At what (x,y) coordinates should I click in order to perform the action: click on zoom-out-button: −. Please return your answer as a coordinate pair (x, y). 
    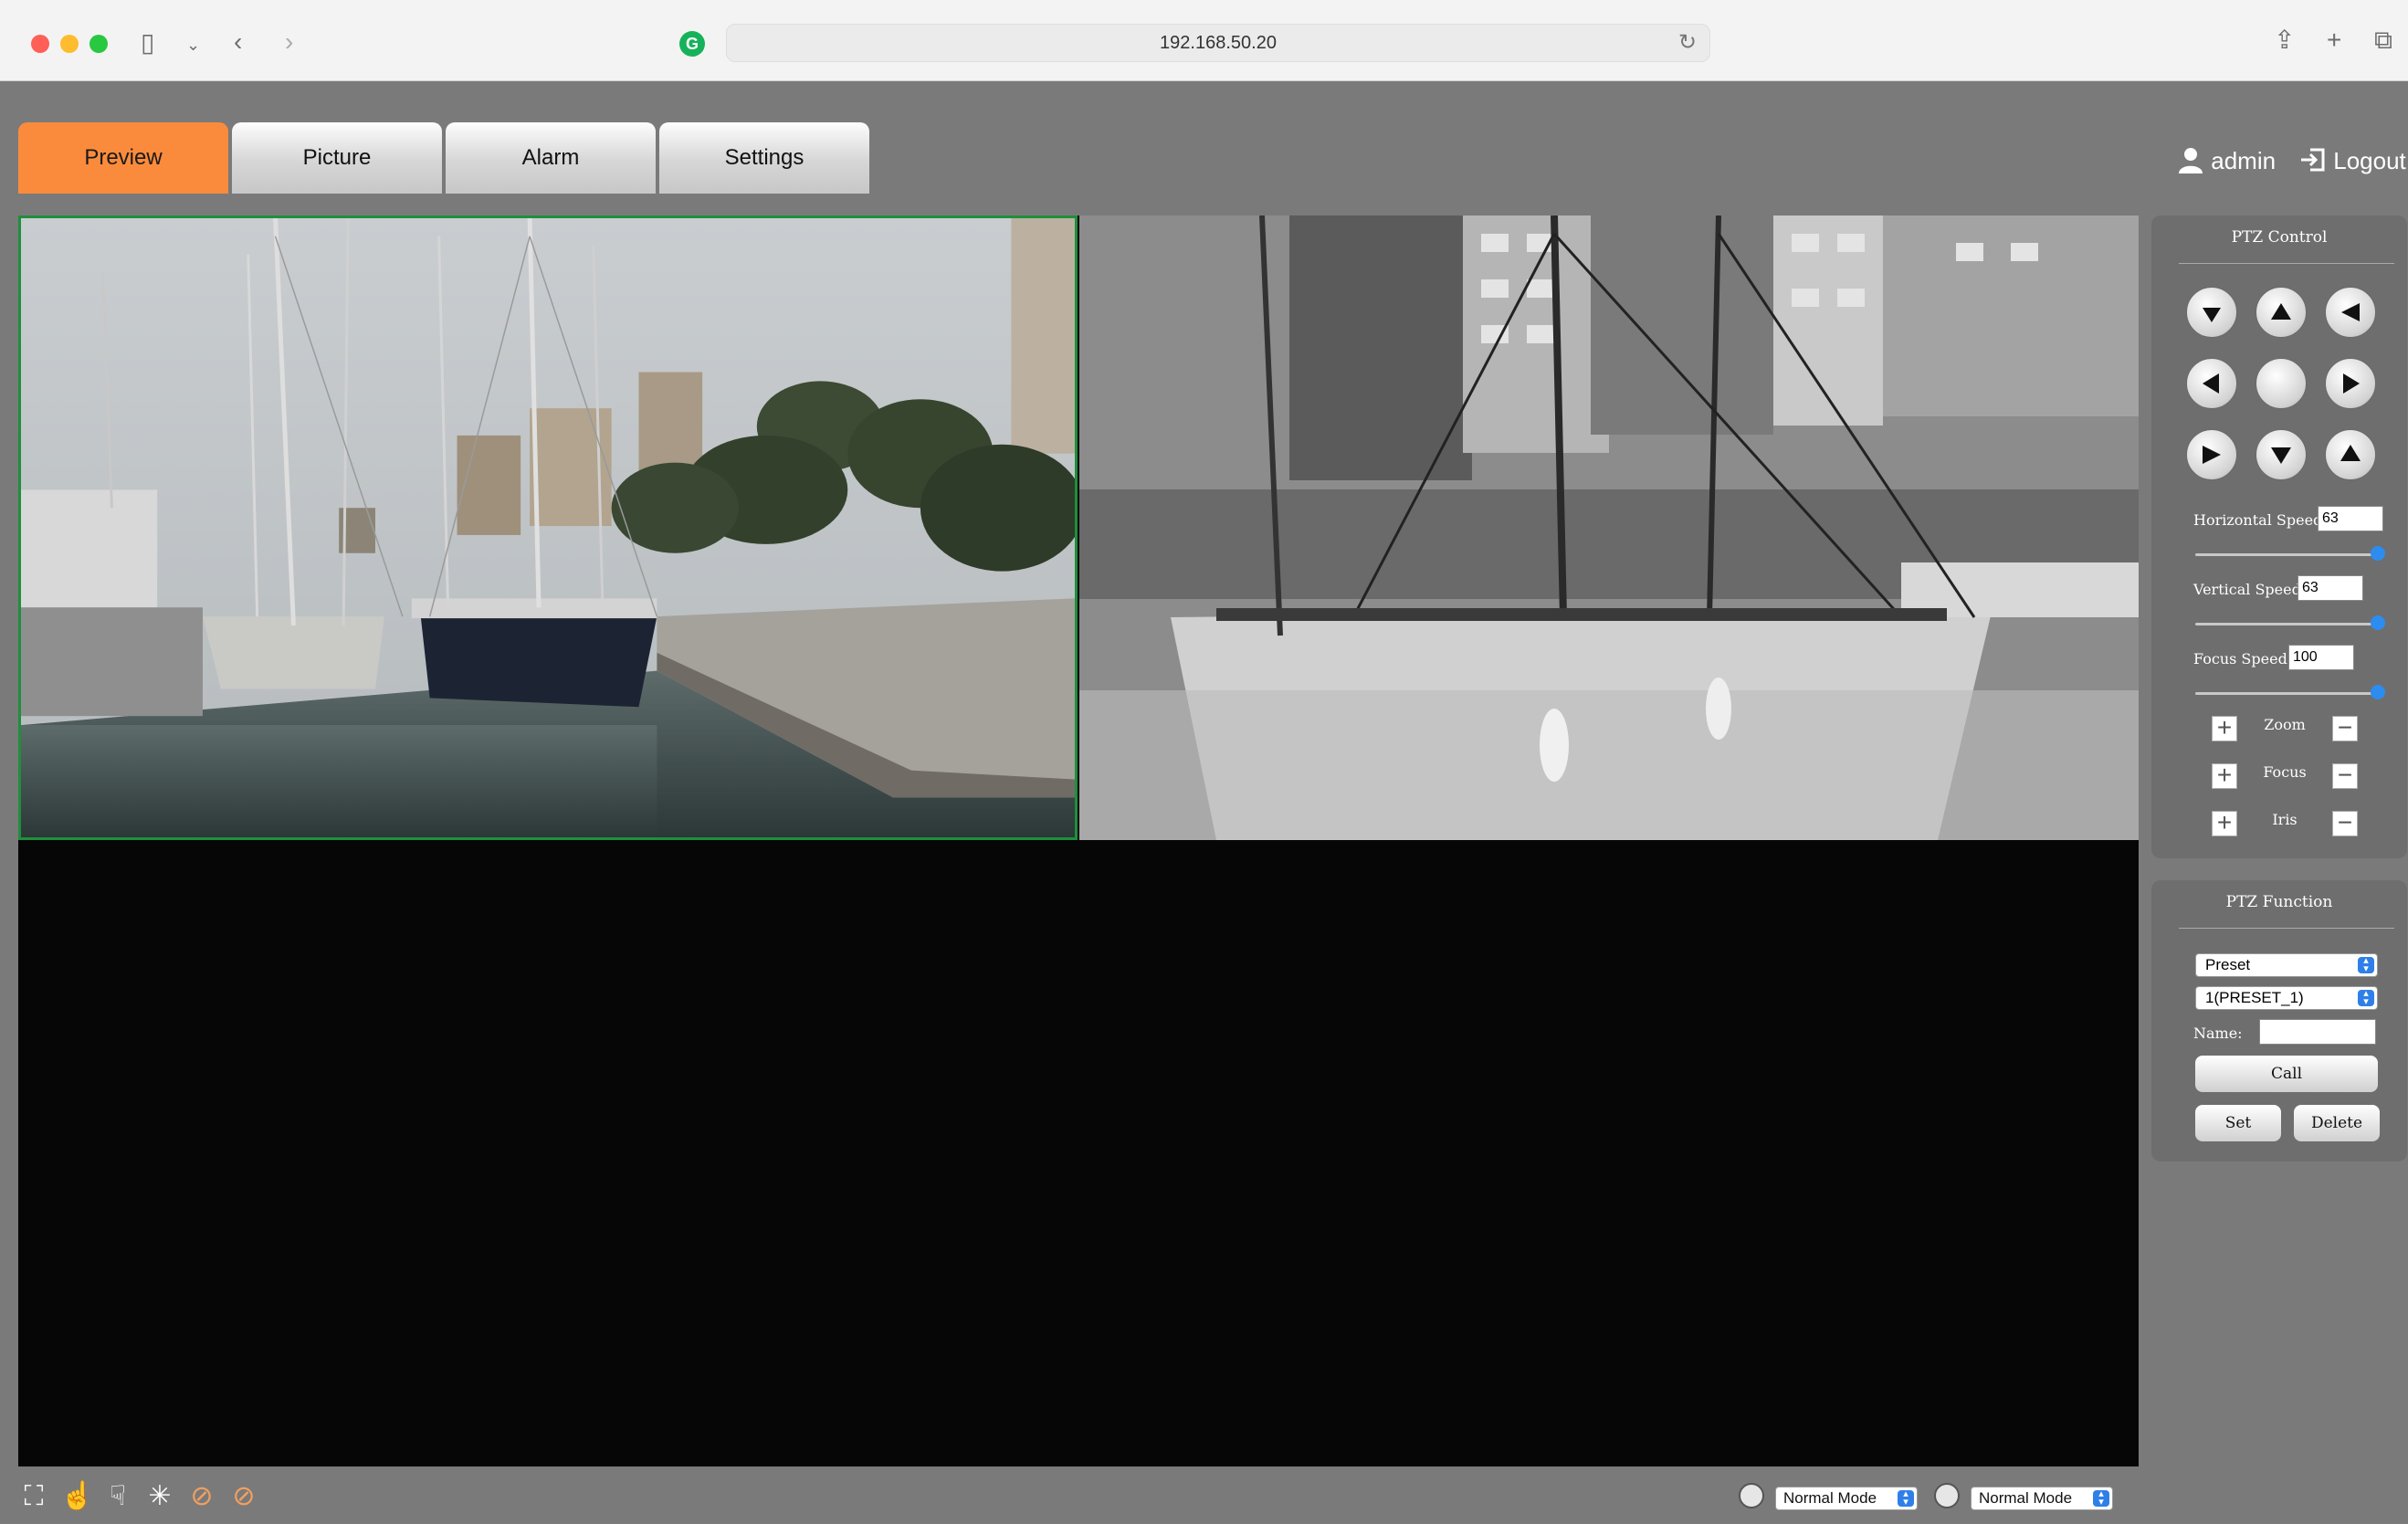
    Looking at the image, I should click on (2345, 728).